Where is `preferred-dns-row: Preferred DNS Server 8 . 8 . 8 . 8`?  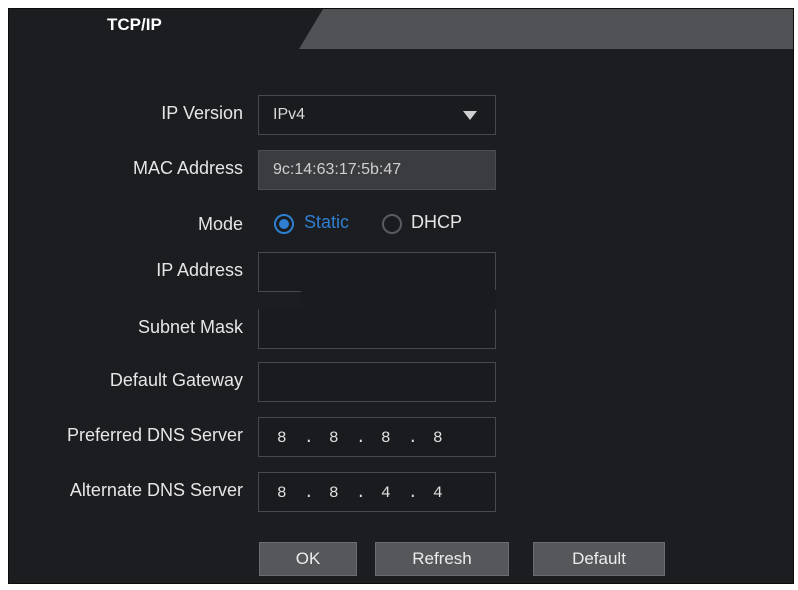 preferred-dns-row: Preferred DNS Server 8 . 8 . 8 . 8 is located at coordinates (401, 437).